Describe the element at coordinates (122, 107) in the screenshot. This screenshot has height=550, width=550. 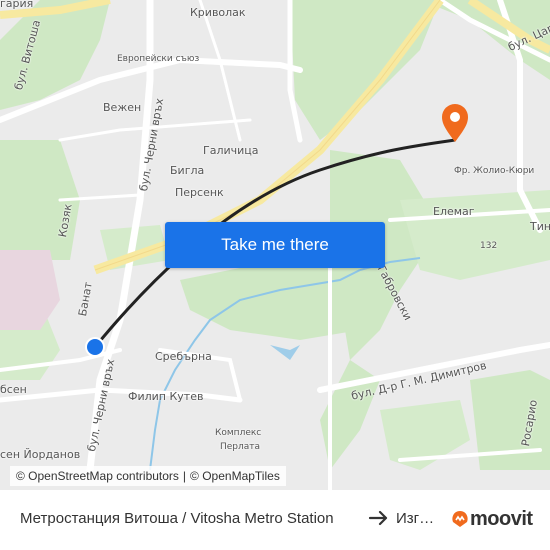
I see `street-label: Вежен` at that location.